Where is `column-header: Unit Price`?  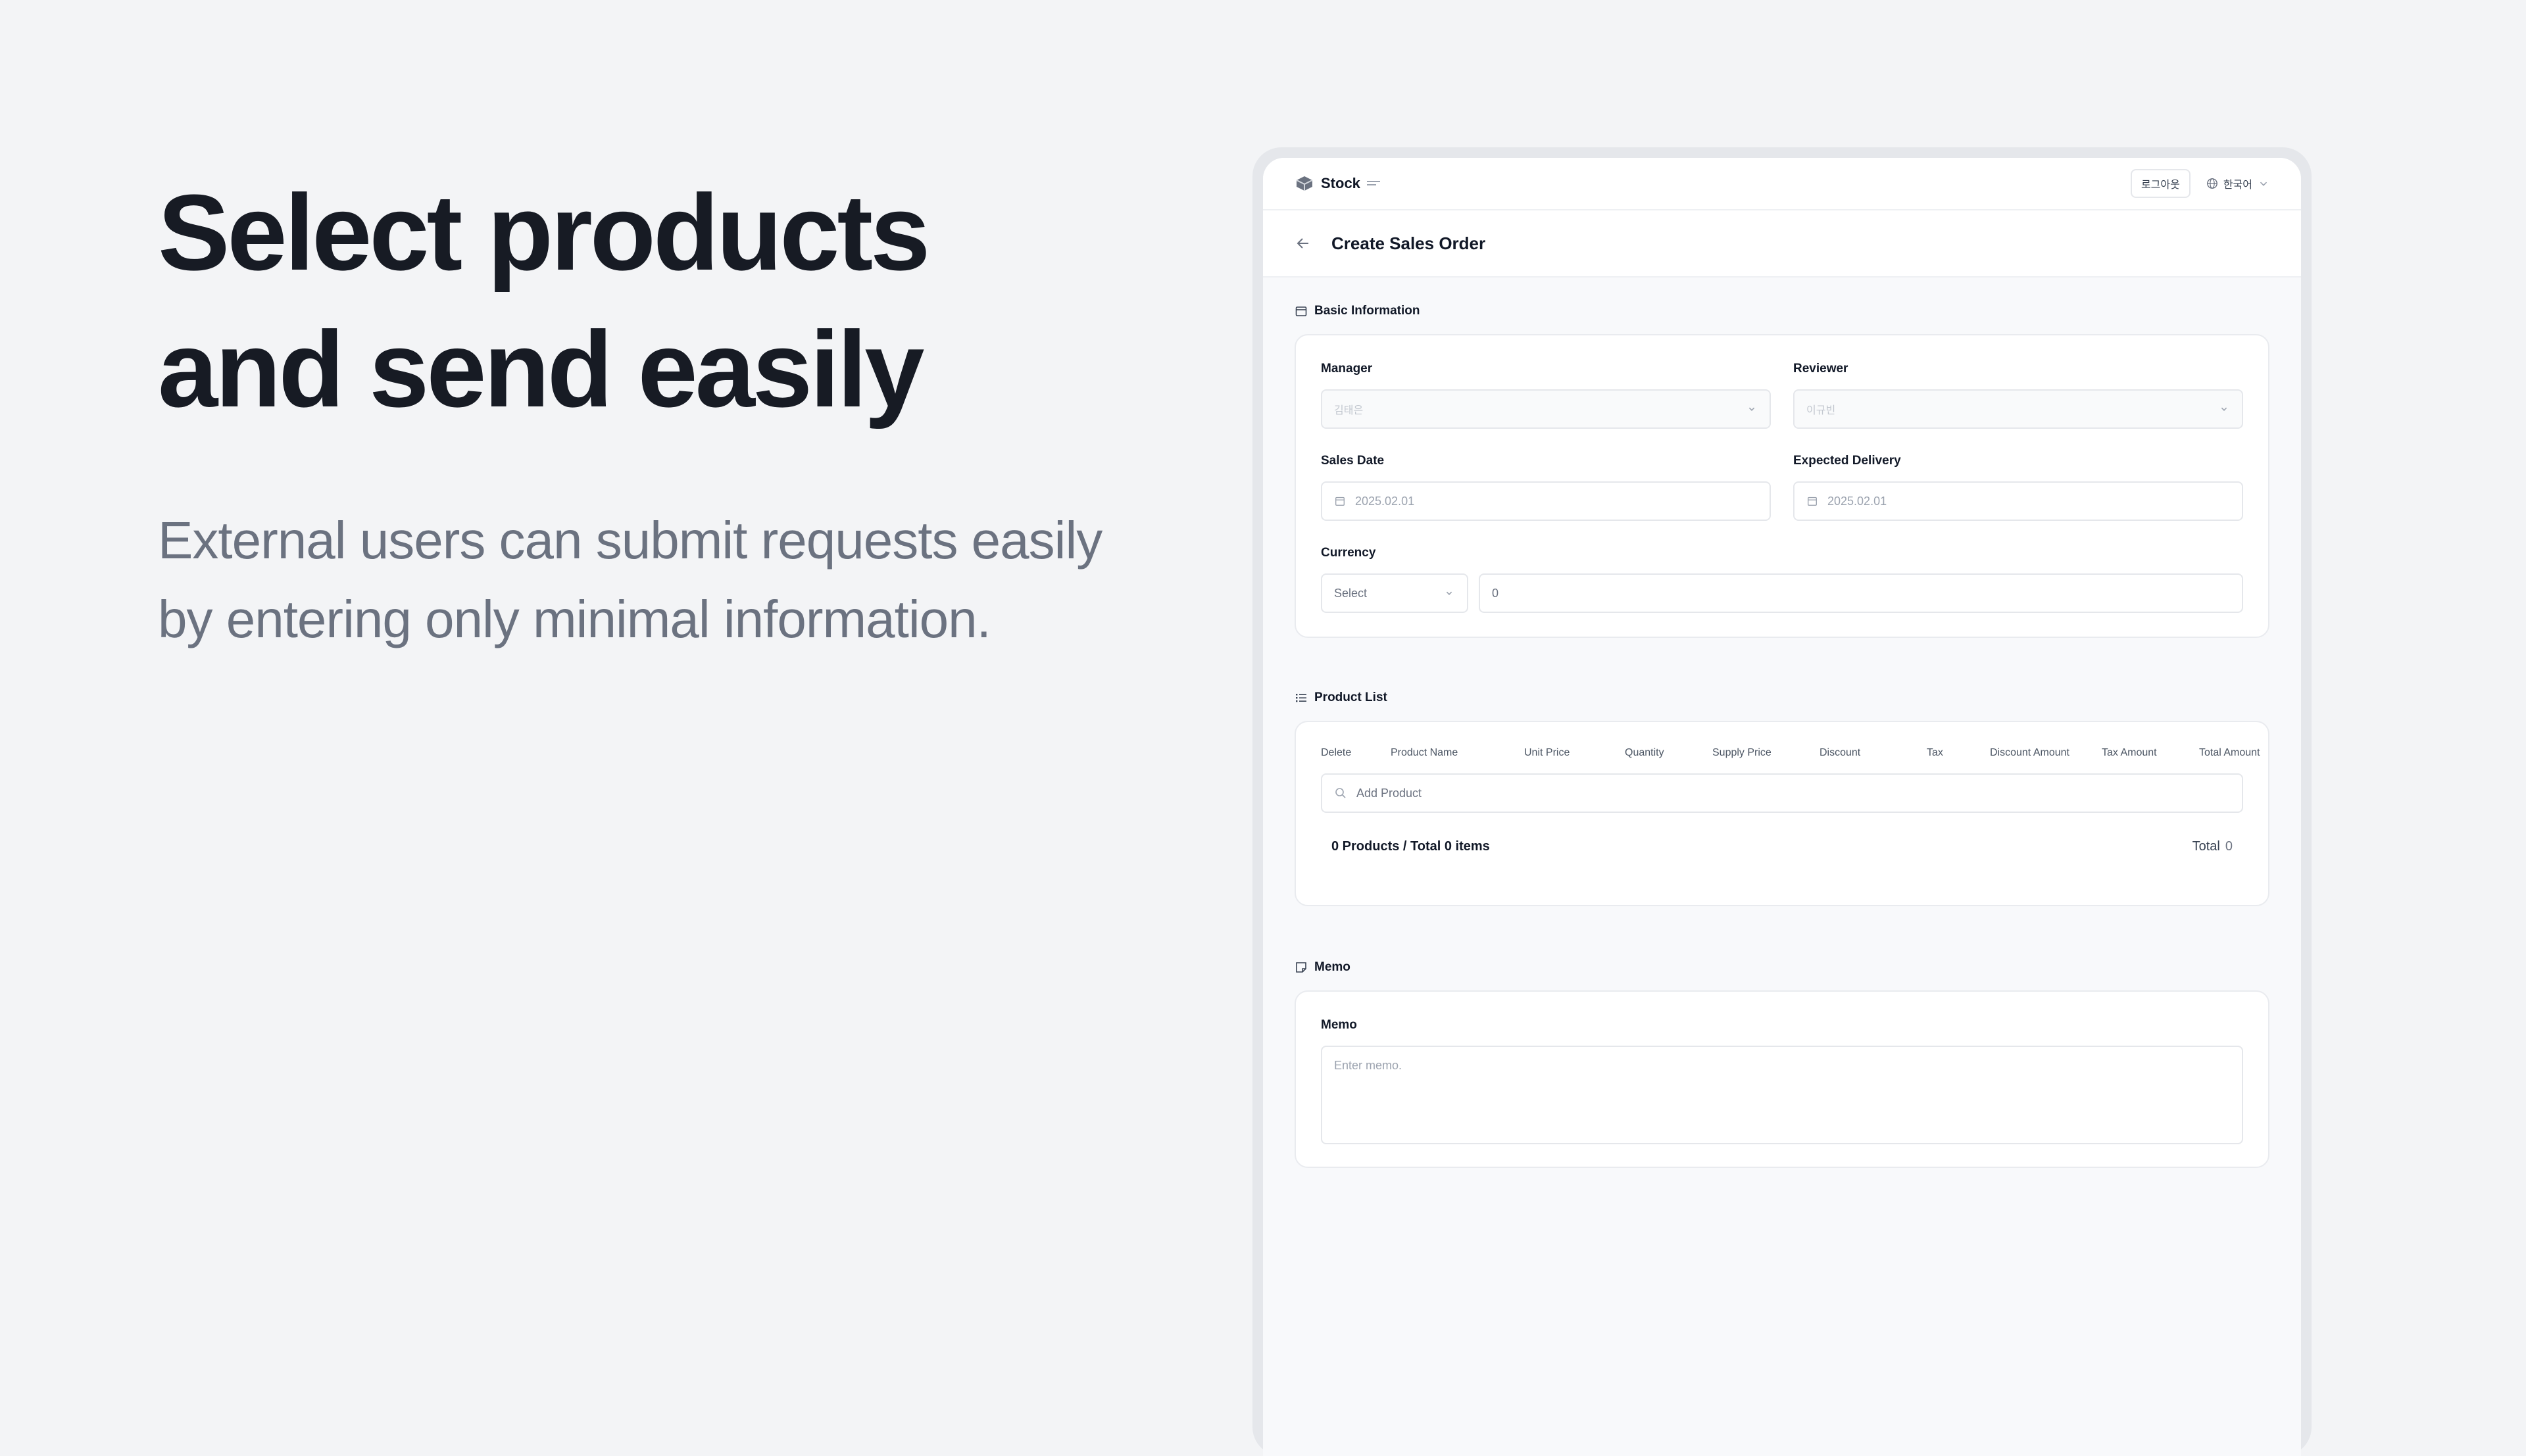 column-header: Unit Price is located at coordinates (1547, 752).